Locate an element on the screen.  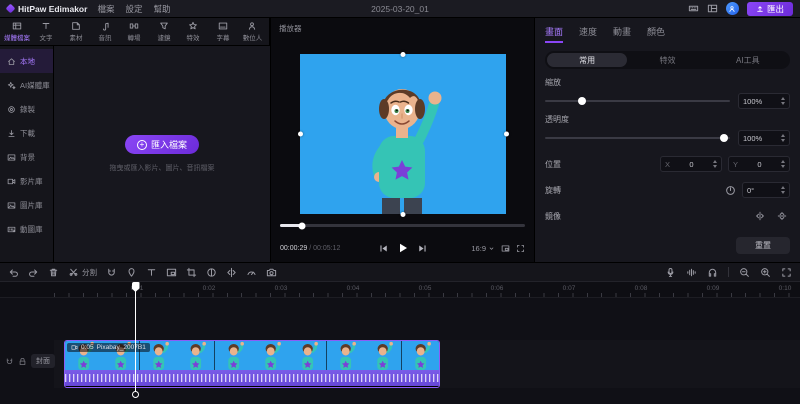
snapshot-button is located at coordinates (271, 272).